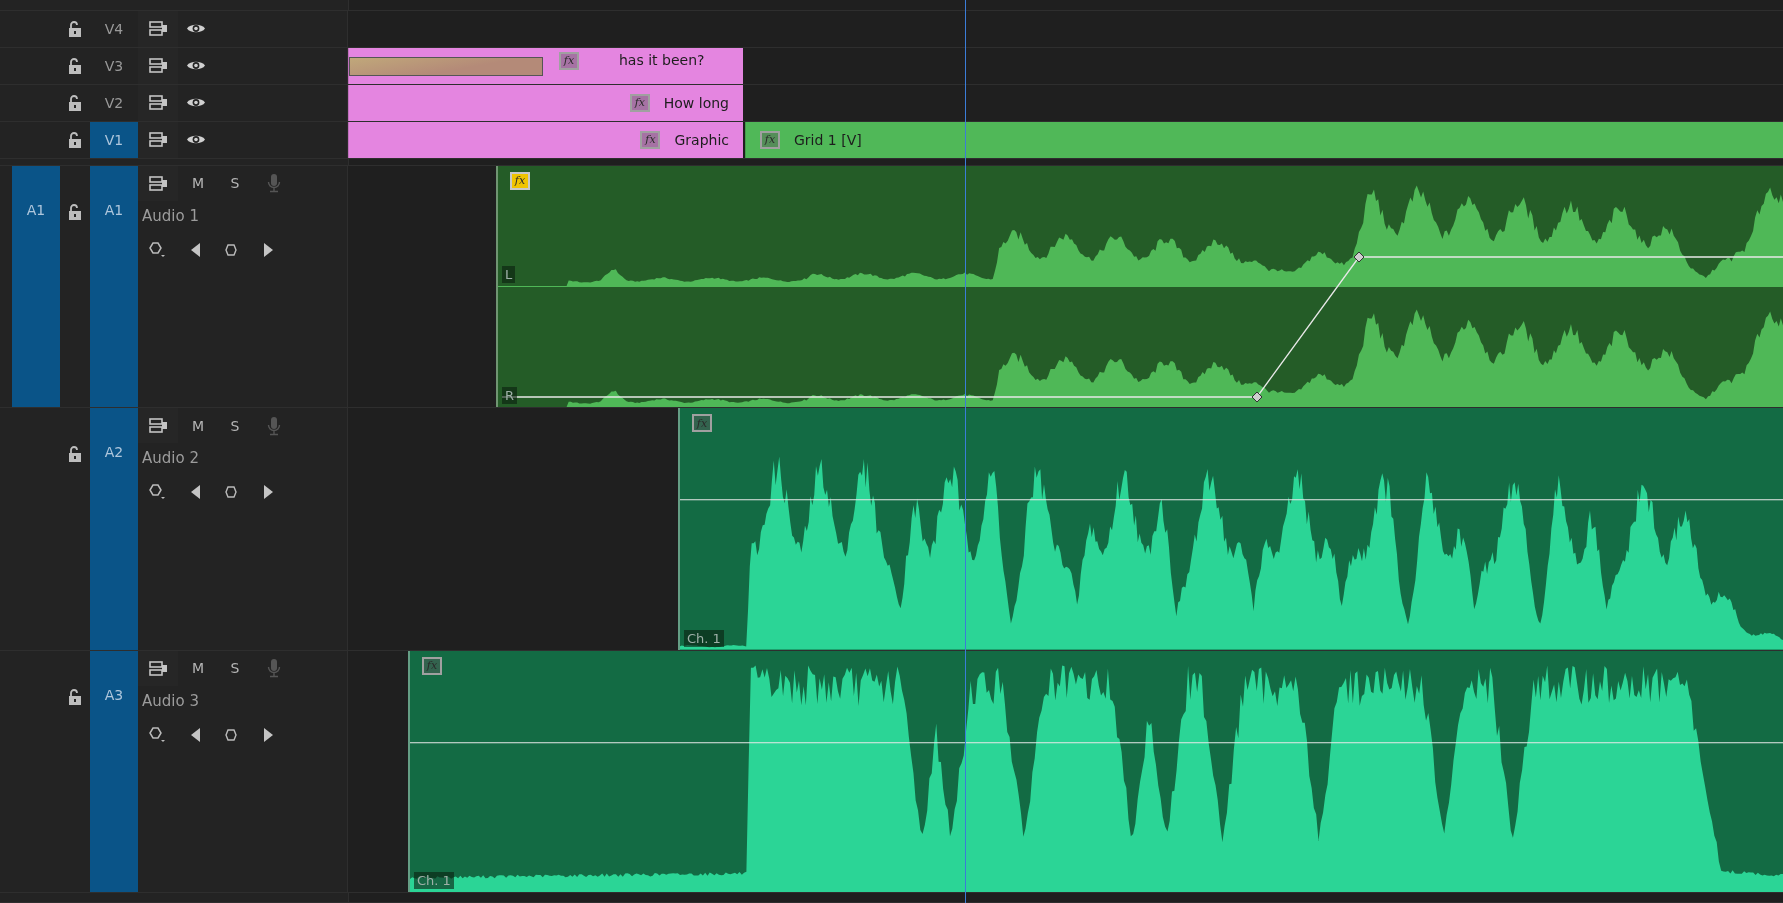 Image resolution: width=1783 pixels, height=903 pixels. I want to click on track-target: V3, so click(114, 65).